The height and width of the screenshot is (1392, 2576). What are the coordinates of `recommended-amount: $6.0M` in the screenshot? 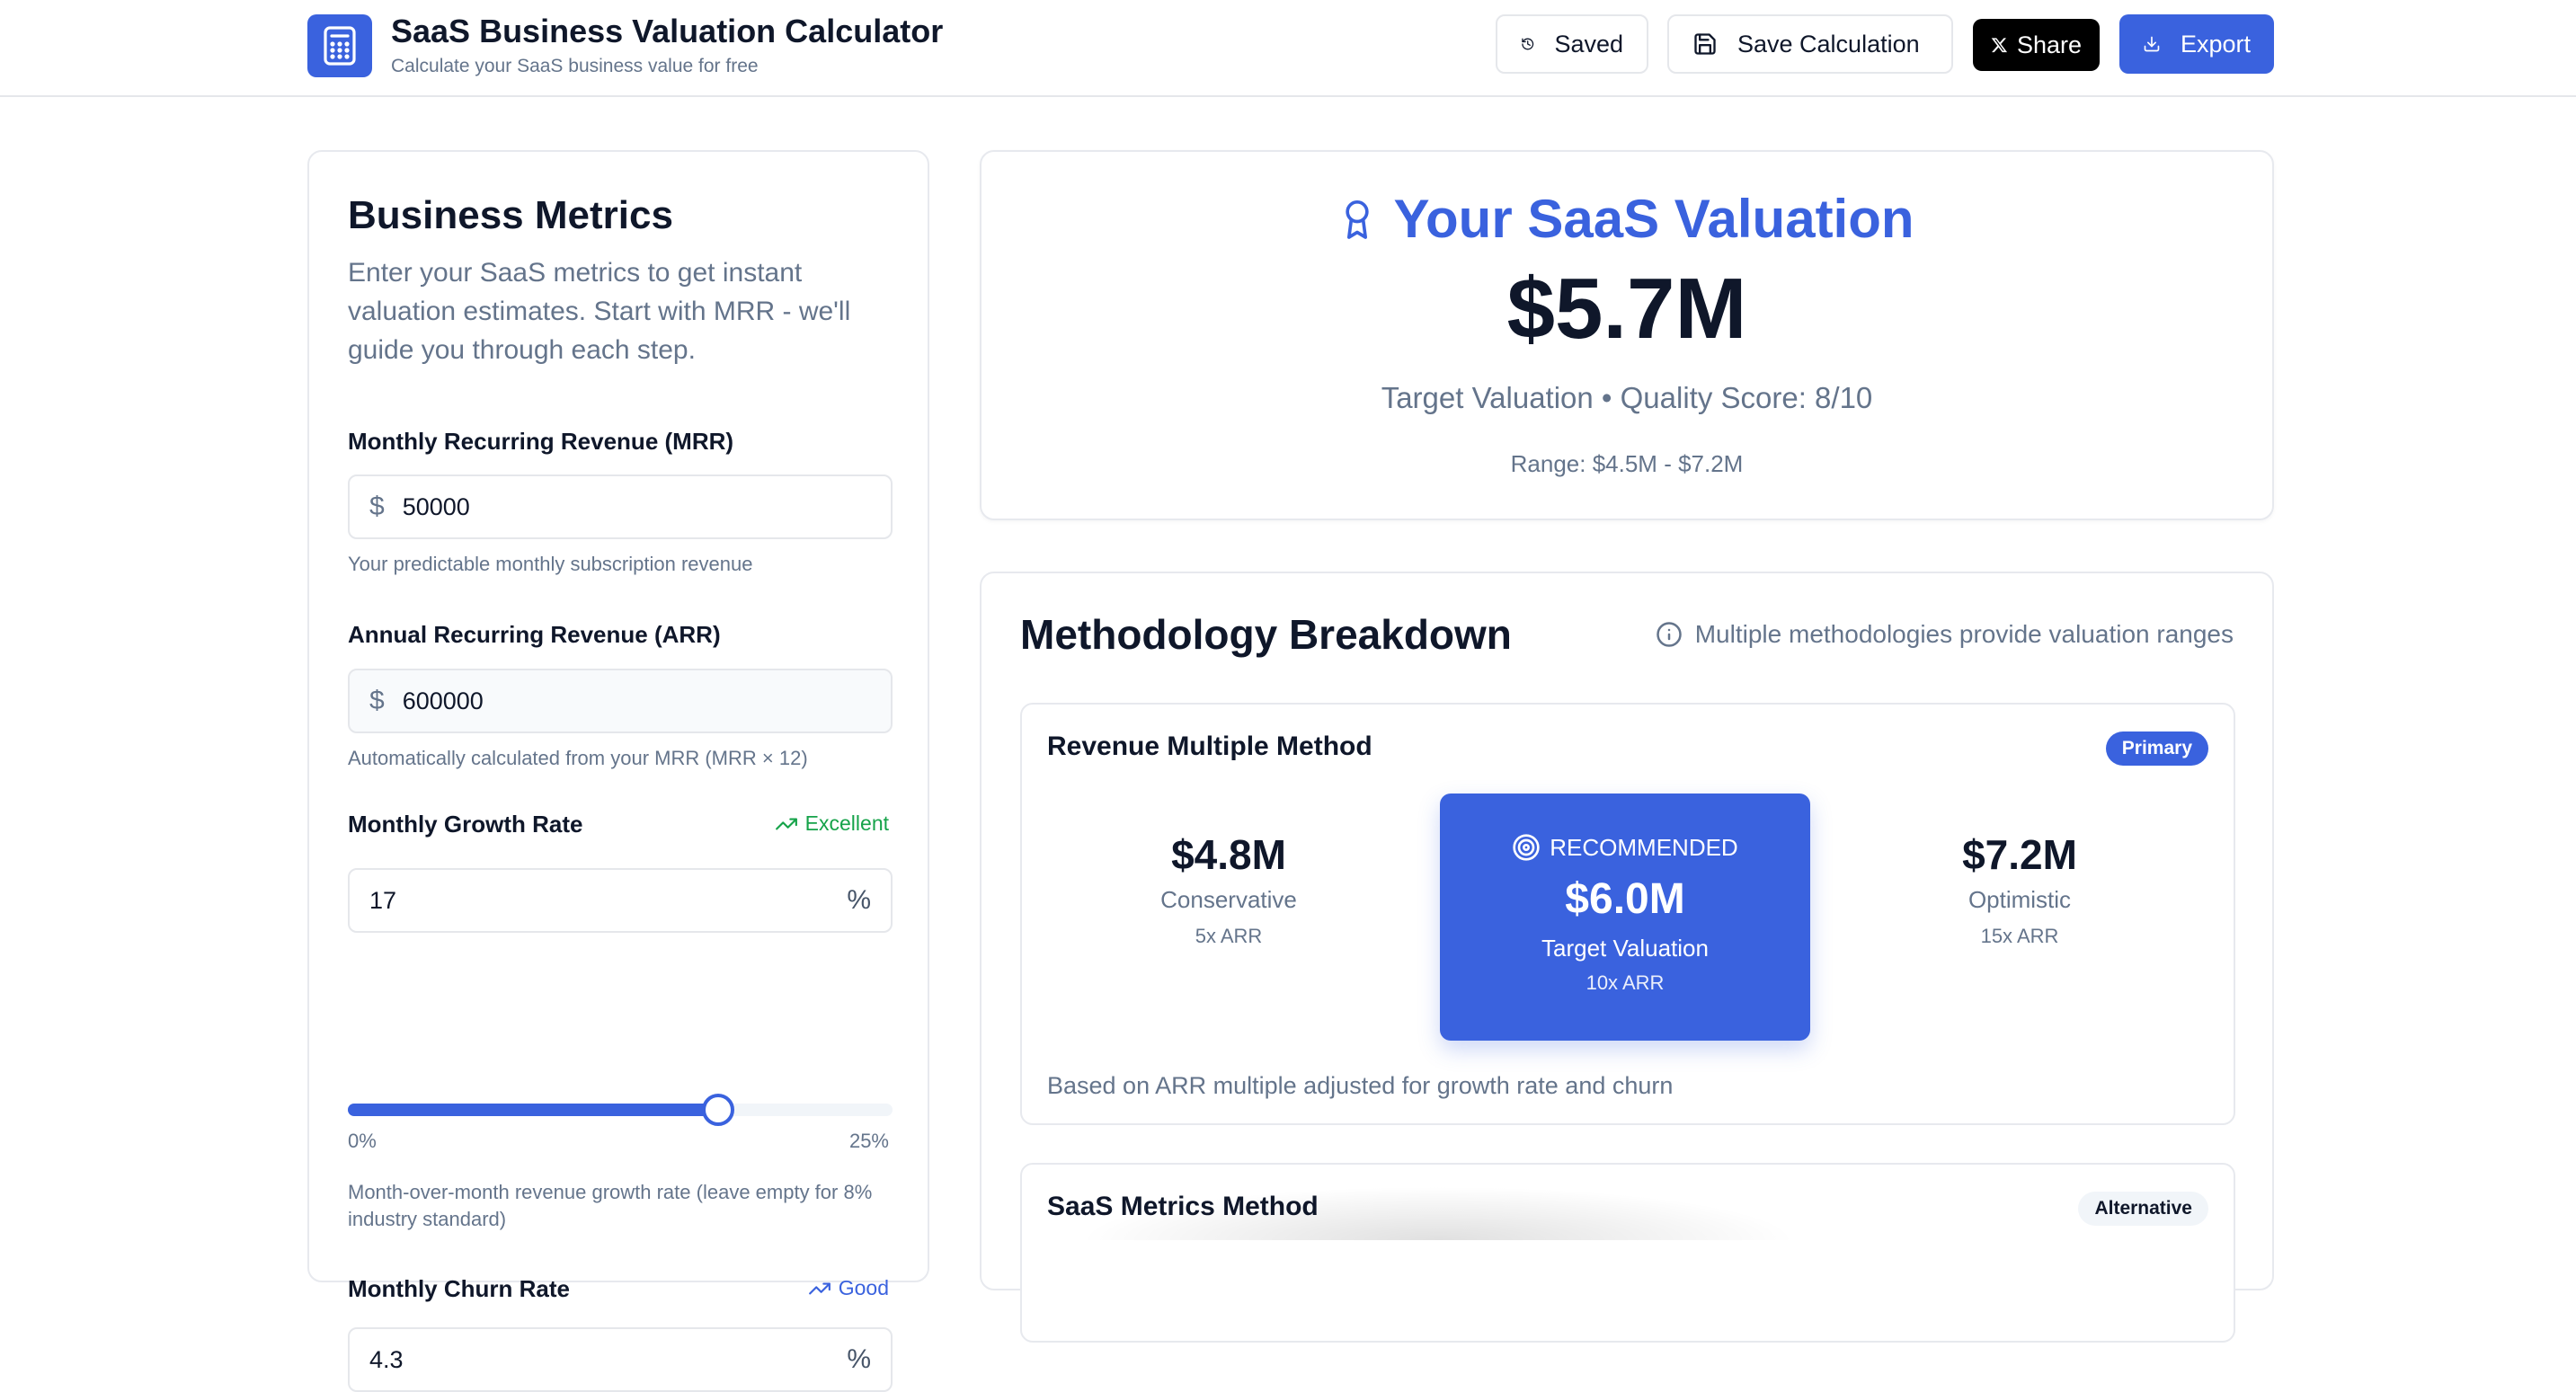 It's located at (1625, 899).